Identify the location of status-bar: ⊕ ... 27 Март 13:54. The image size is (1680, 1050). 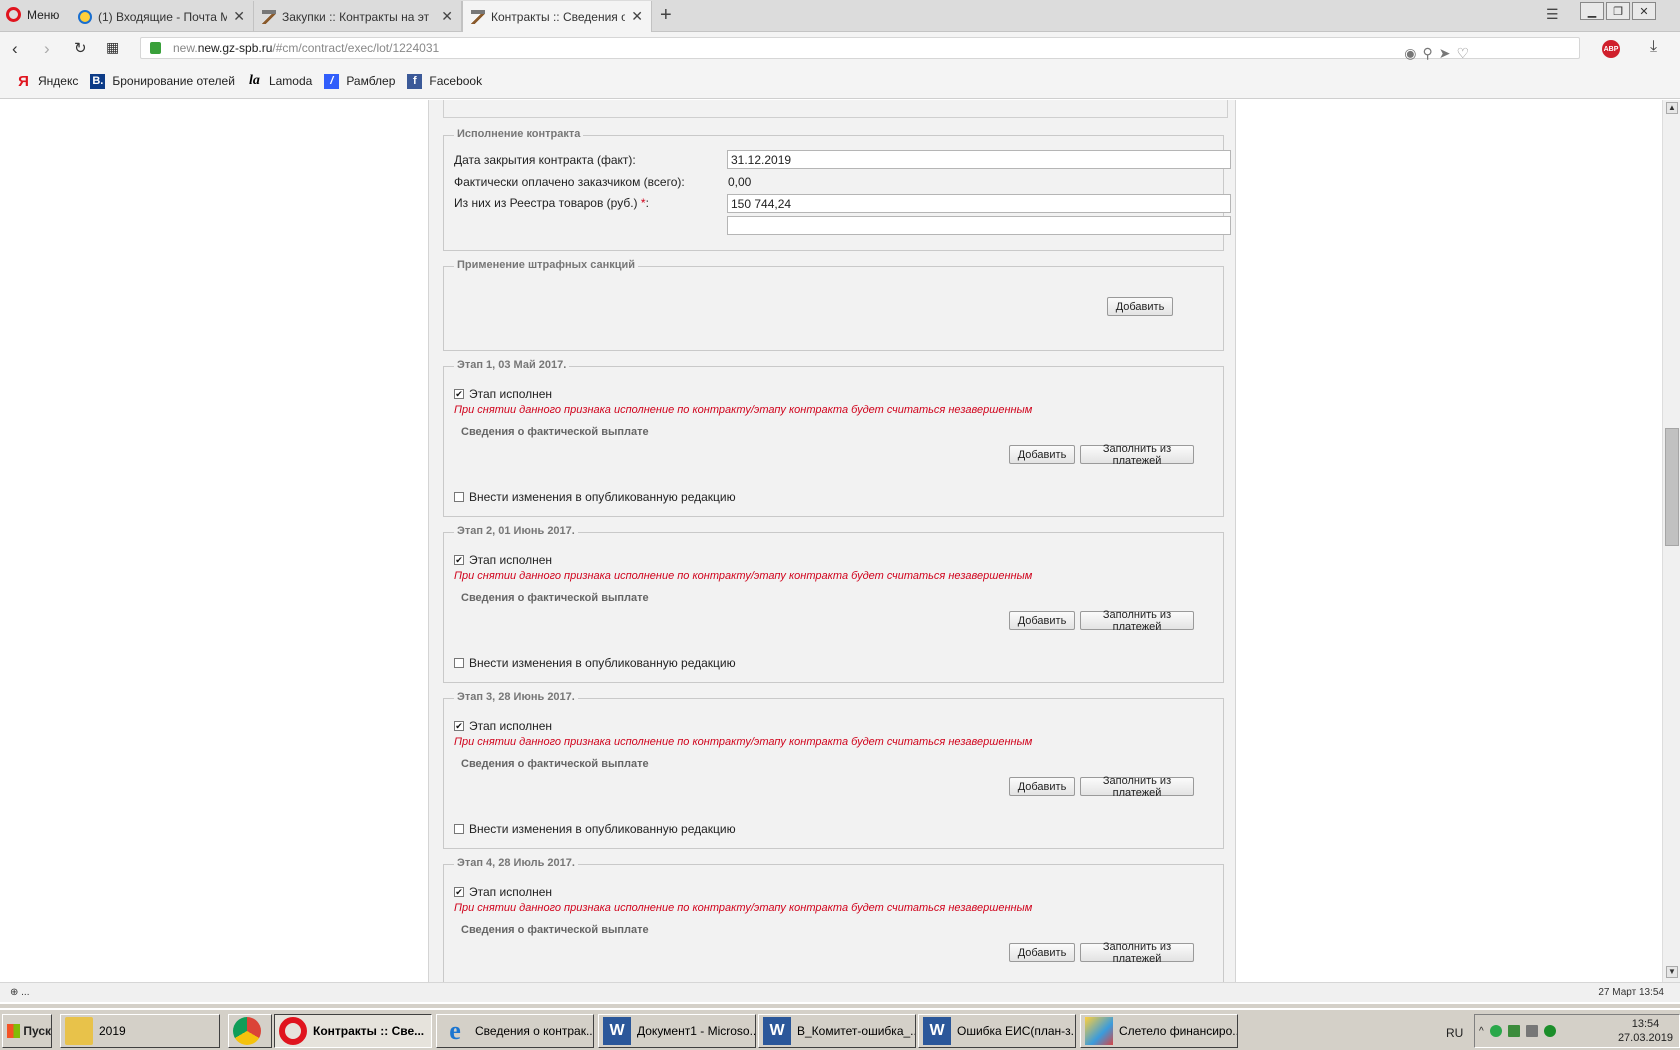
(840, 992).